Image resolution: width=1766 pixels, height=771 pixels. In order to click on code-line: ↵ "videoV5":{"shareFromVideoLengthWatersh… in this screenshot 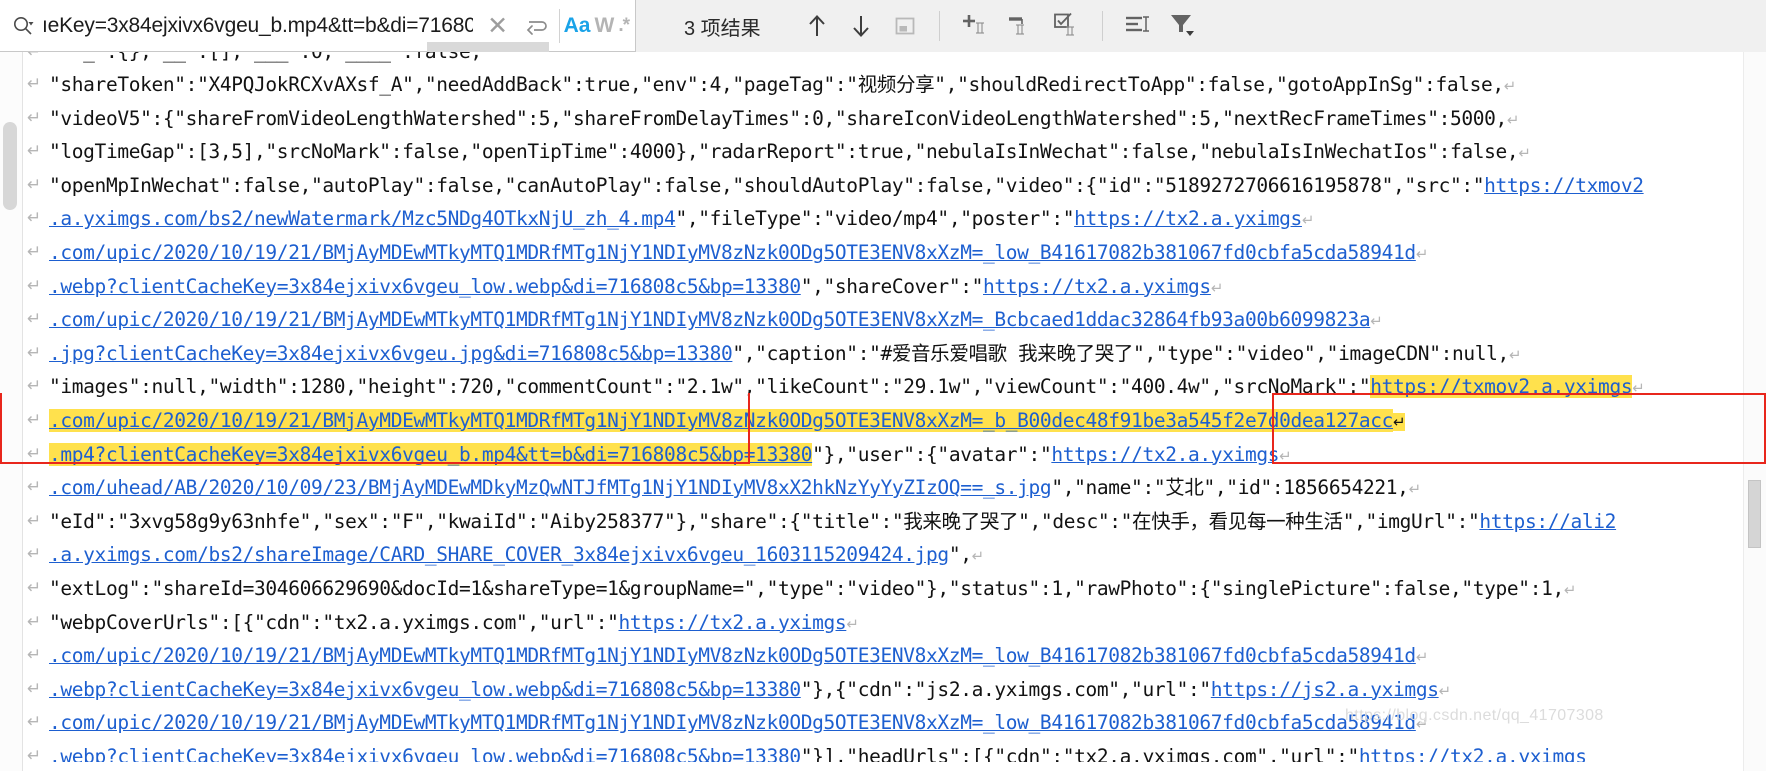, I will do `click(876, 119)`.